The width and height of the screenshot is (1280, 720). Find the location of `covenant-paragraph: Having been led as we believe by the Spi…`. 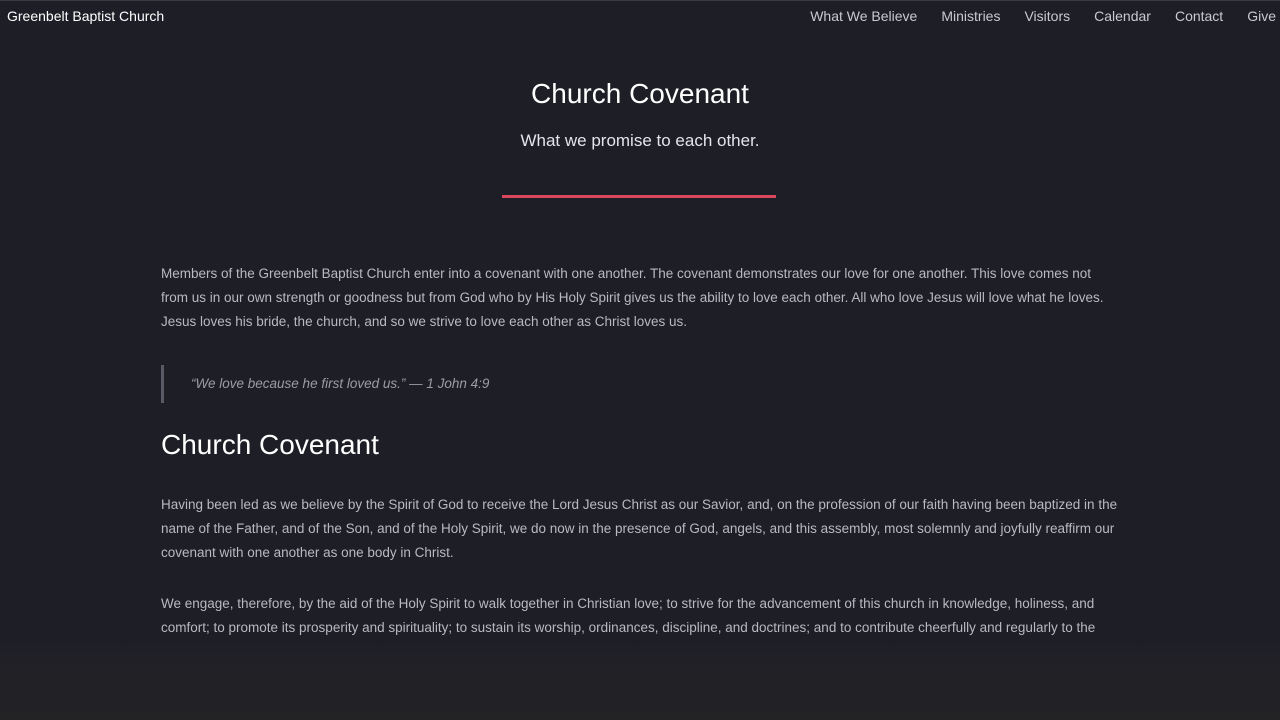

covenant-paragraph: Having been led as we believe by the Spi… is located at coordinates (639, 528).